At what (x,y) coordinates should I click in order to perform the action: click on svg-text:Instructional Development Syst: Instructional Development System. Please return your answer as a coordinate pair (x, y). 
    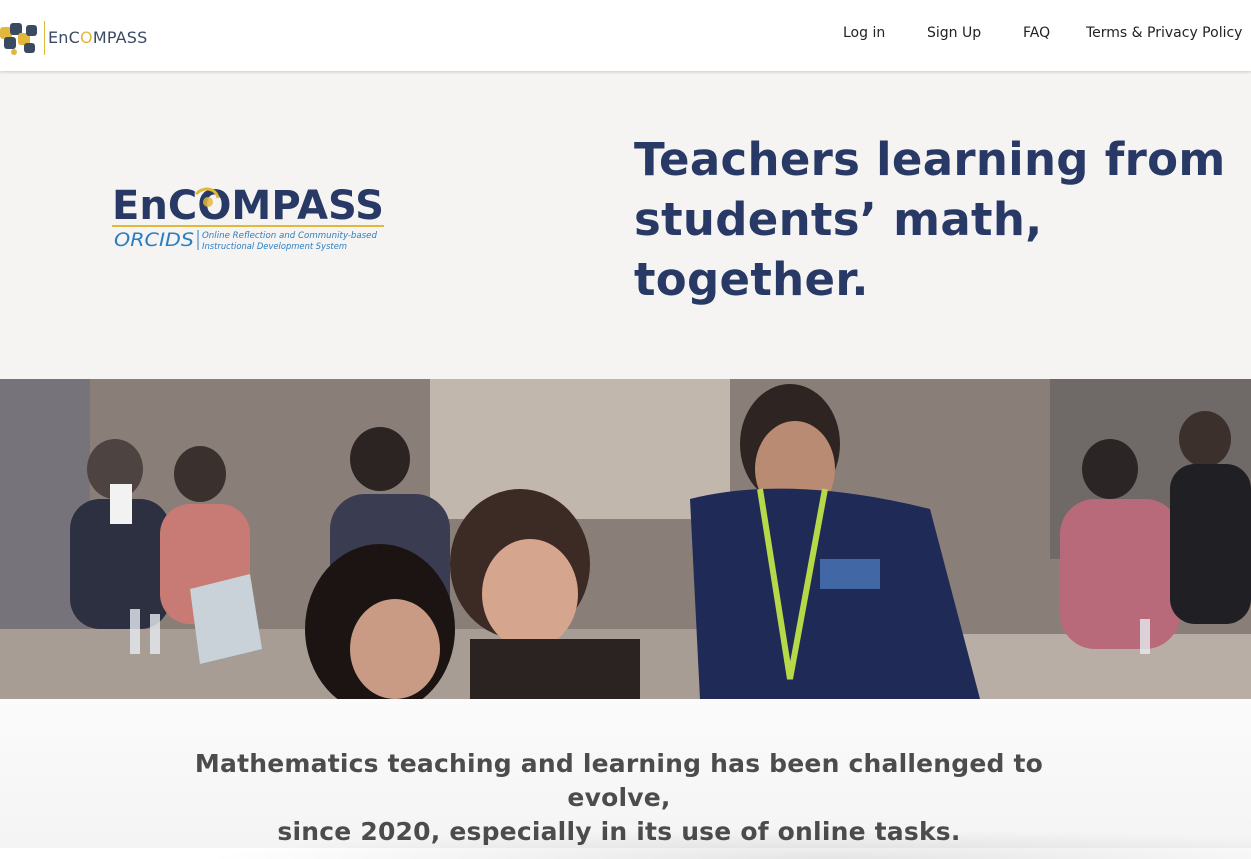
    Looking at the image, I should click on (274, 247).